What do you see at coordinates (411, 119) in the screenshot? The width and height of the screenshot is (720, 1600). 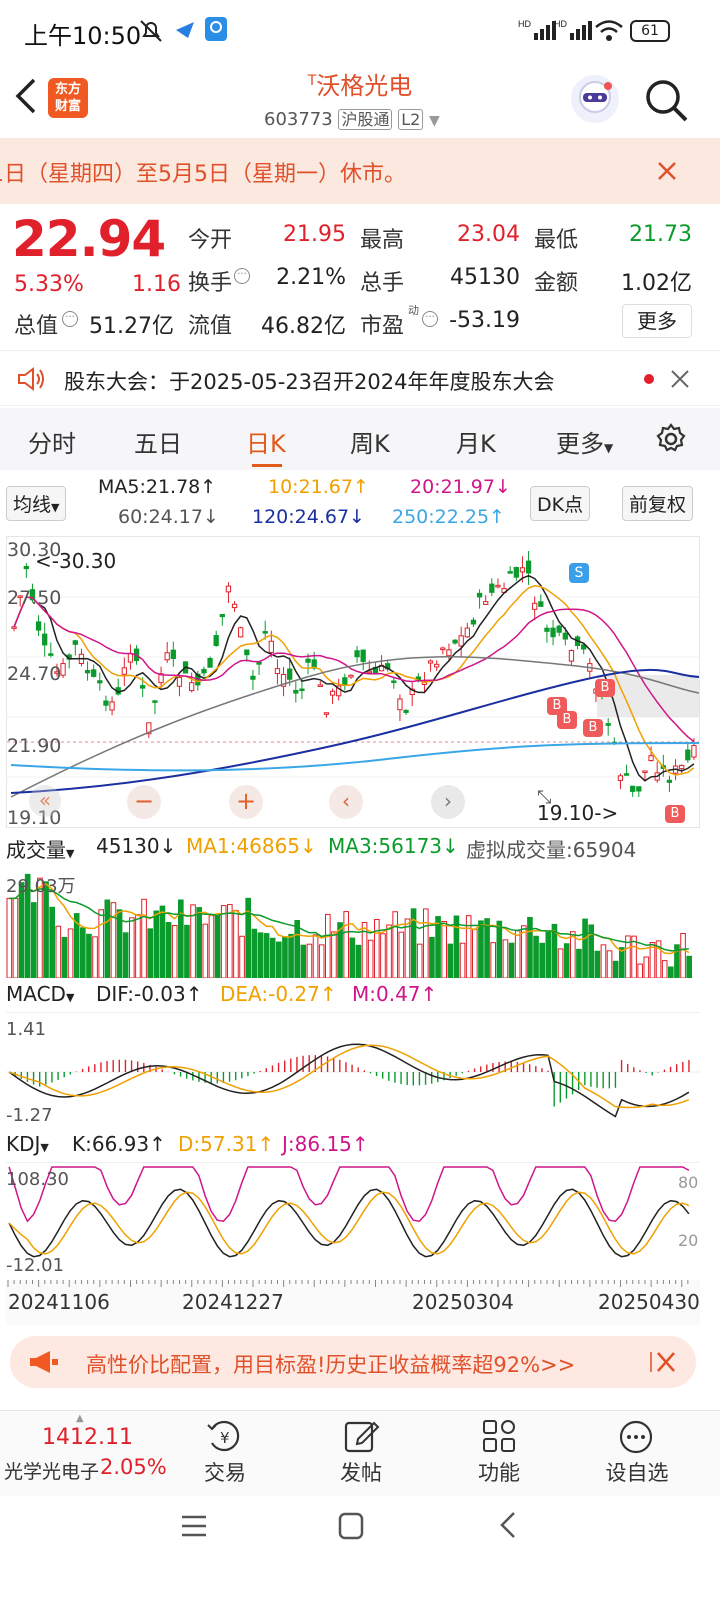 I see `level-tag: L2` at bounding box center [411, 119].